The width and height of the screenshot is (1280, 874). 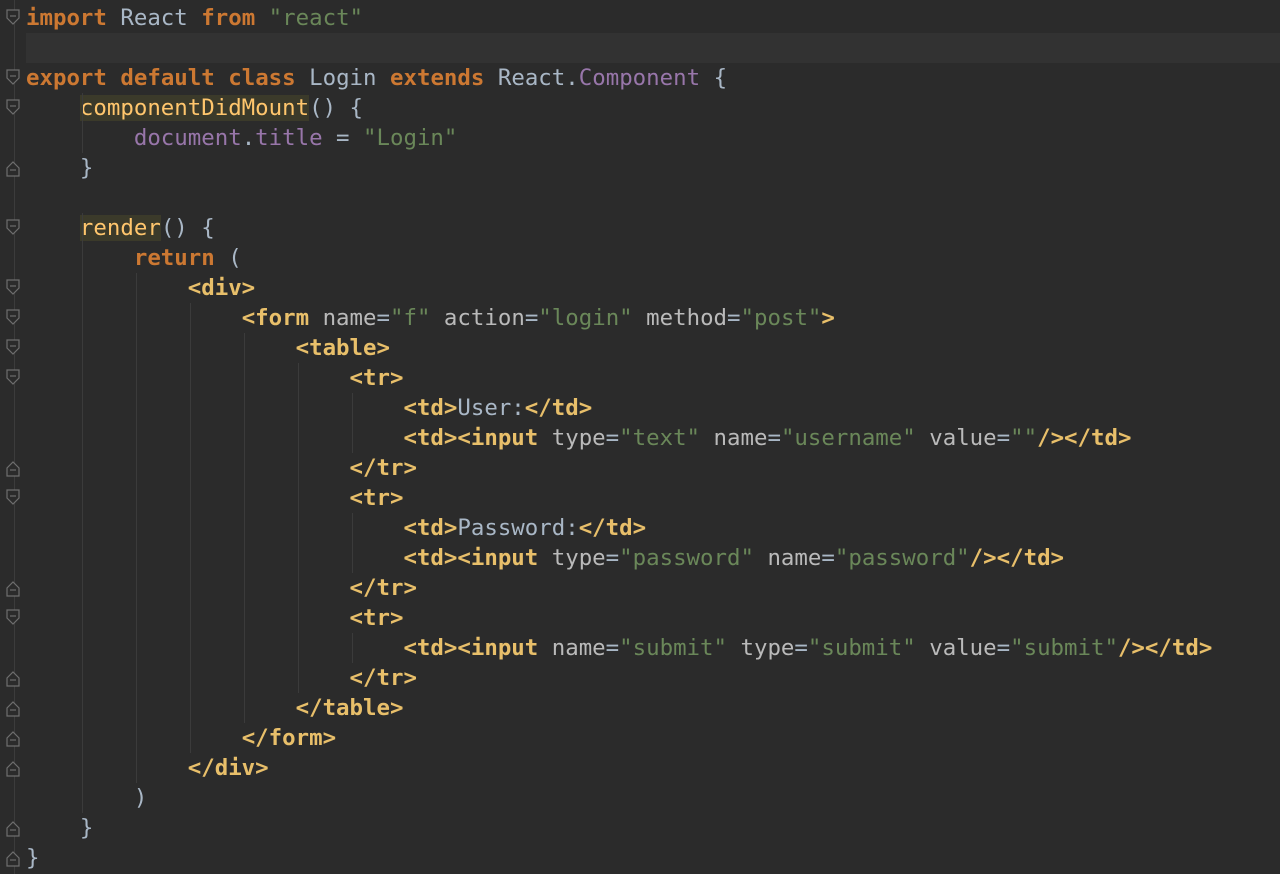 What do you see at coordinates (572, 558) in the screenshot?
I see `code-token: type` at bounding box center [572, 558].